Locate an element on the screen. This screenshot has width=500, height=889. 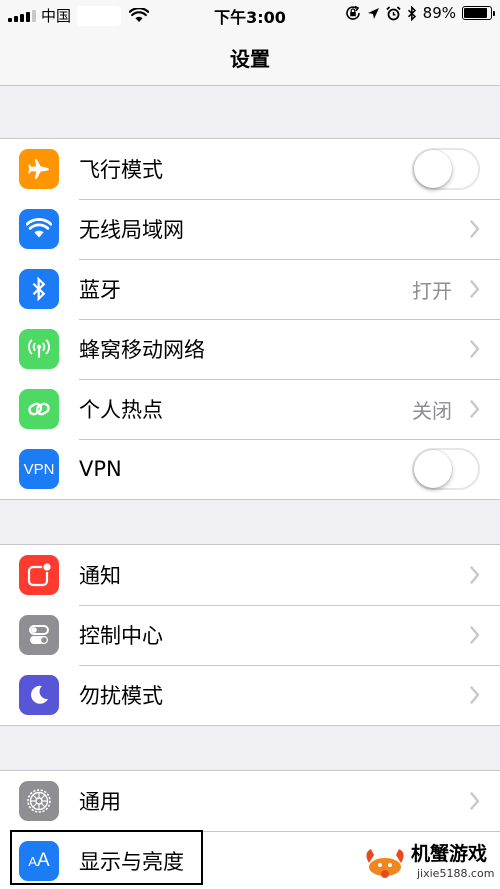
hotspot-status-value: 关闭 is located at coordinates (432, 410).